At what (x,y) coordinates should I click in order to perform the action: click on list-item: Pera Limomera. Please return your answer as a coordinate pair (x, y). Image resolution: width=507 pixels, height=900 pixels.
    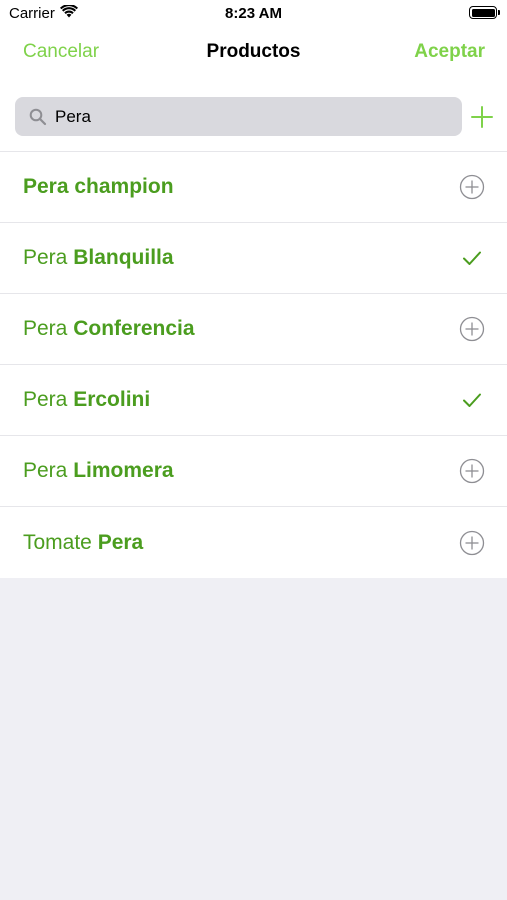
    Looking at the image, I should click on (253, 471).